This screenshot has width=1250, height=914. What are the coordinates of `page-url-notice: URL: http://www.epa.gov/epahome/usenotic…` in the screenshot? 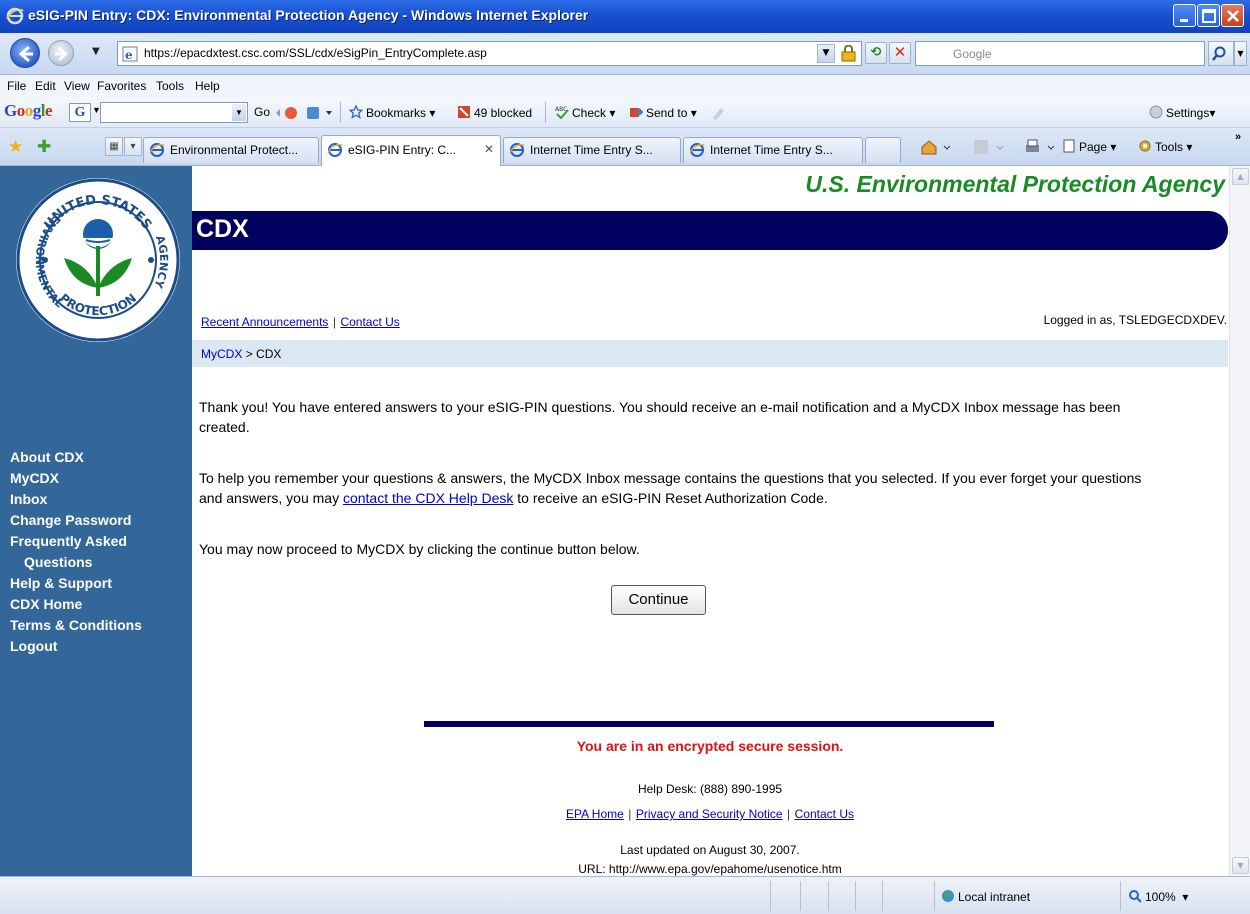 It's located at (710, 869).